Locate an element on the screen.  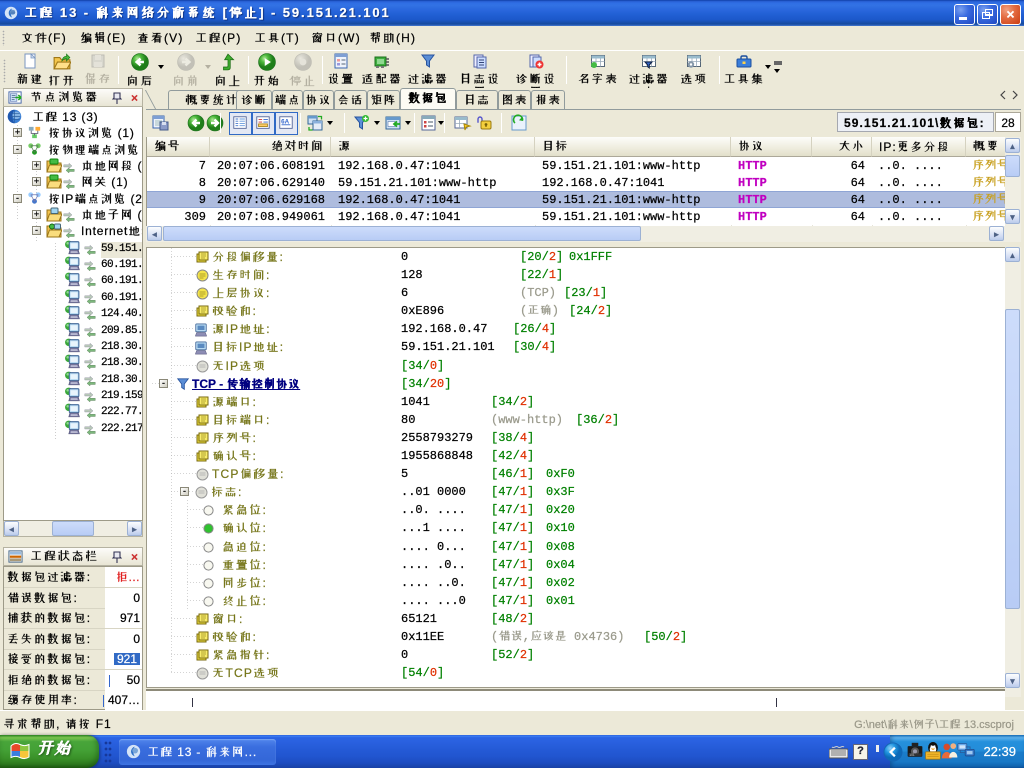
svg-text: 101 is located at coordinates (912, 755).